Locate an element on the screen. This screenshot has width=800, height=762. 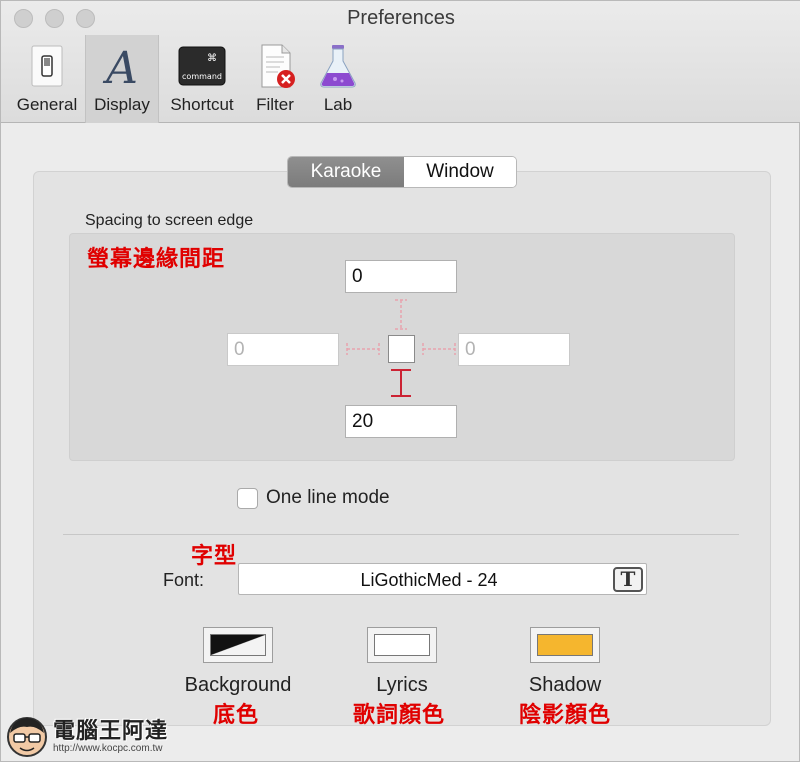
toolbar-label: Display is located at coordinates (122, 104).